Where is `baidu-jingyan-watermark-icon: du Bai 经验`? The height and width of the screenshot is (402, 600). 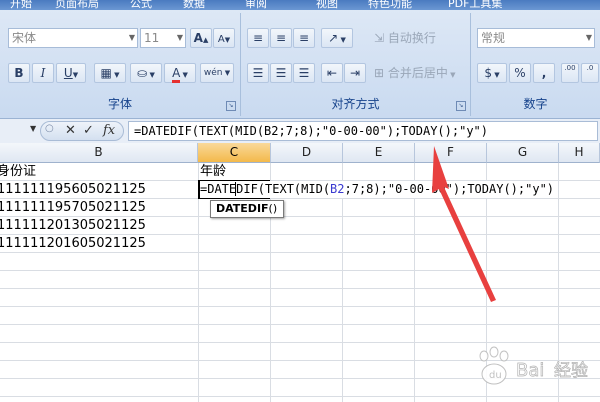 baidu-jingyan-watermark-icon: du Bai 经验 is located at coordinates (533, 365).